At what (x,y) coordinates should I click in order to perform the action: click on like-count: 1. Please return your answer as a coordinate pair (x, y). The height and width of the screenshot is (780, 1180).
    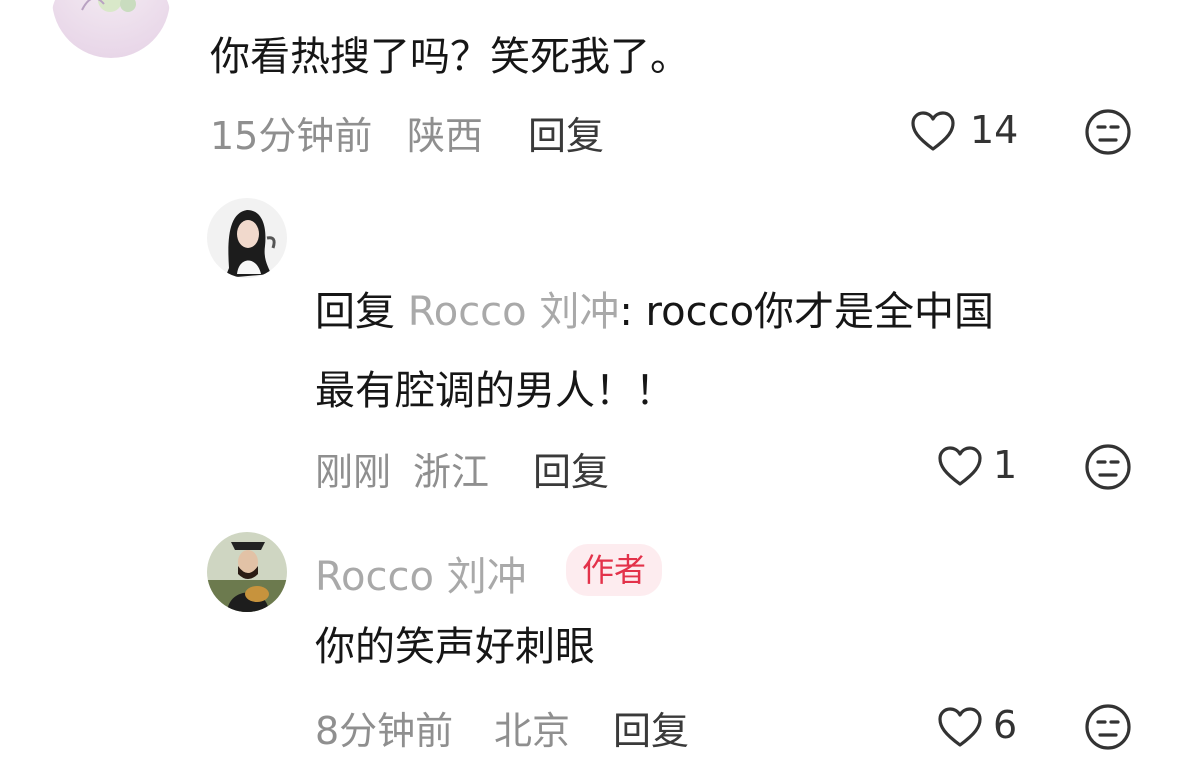
    Looking at the image, I should click on (1005, 465).